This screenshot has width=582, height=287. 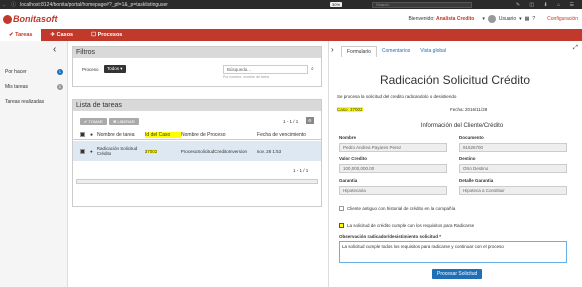 I want to click on sidebar-item-mis-tareas: Mis tareas 1, so click(x=34, y=87).